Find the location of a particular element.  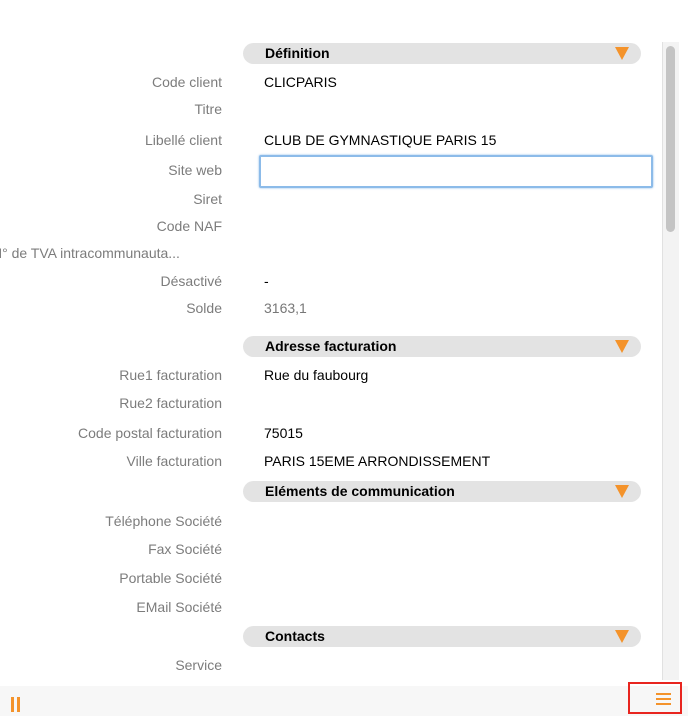

site-web-input is located at coordinates (456, 171).